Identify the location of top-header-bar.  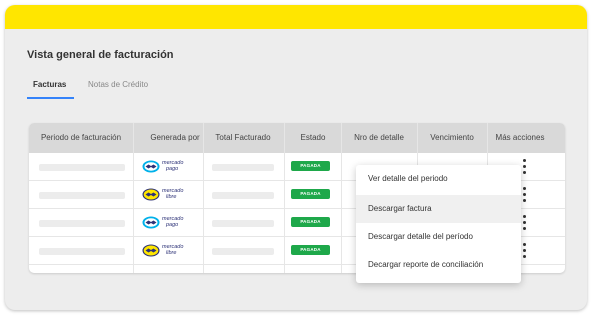
(296, 17).